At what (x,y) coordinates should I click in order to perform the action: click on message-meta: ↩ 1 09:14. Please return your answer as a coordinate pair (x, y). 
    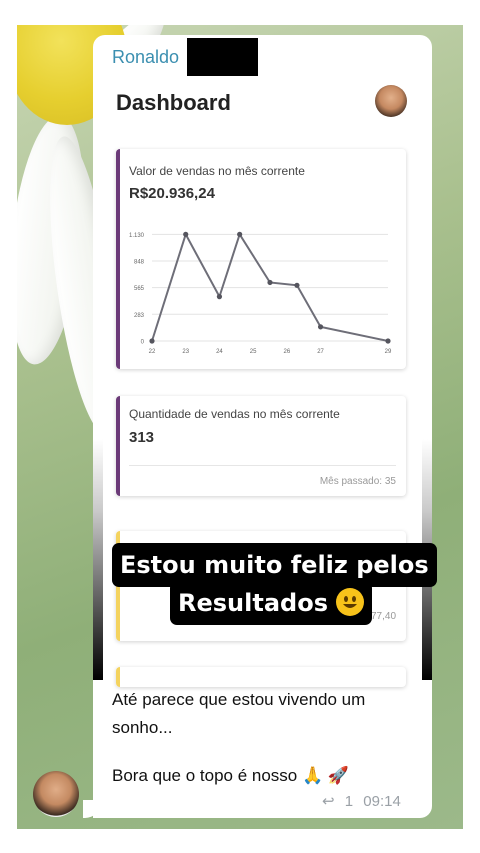
    Looking at the image, I should click on (364, 801).